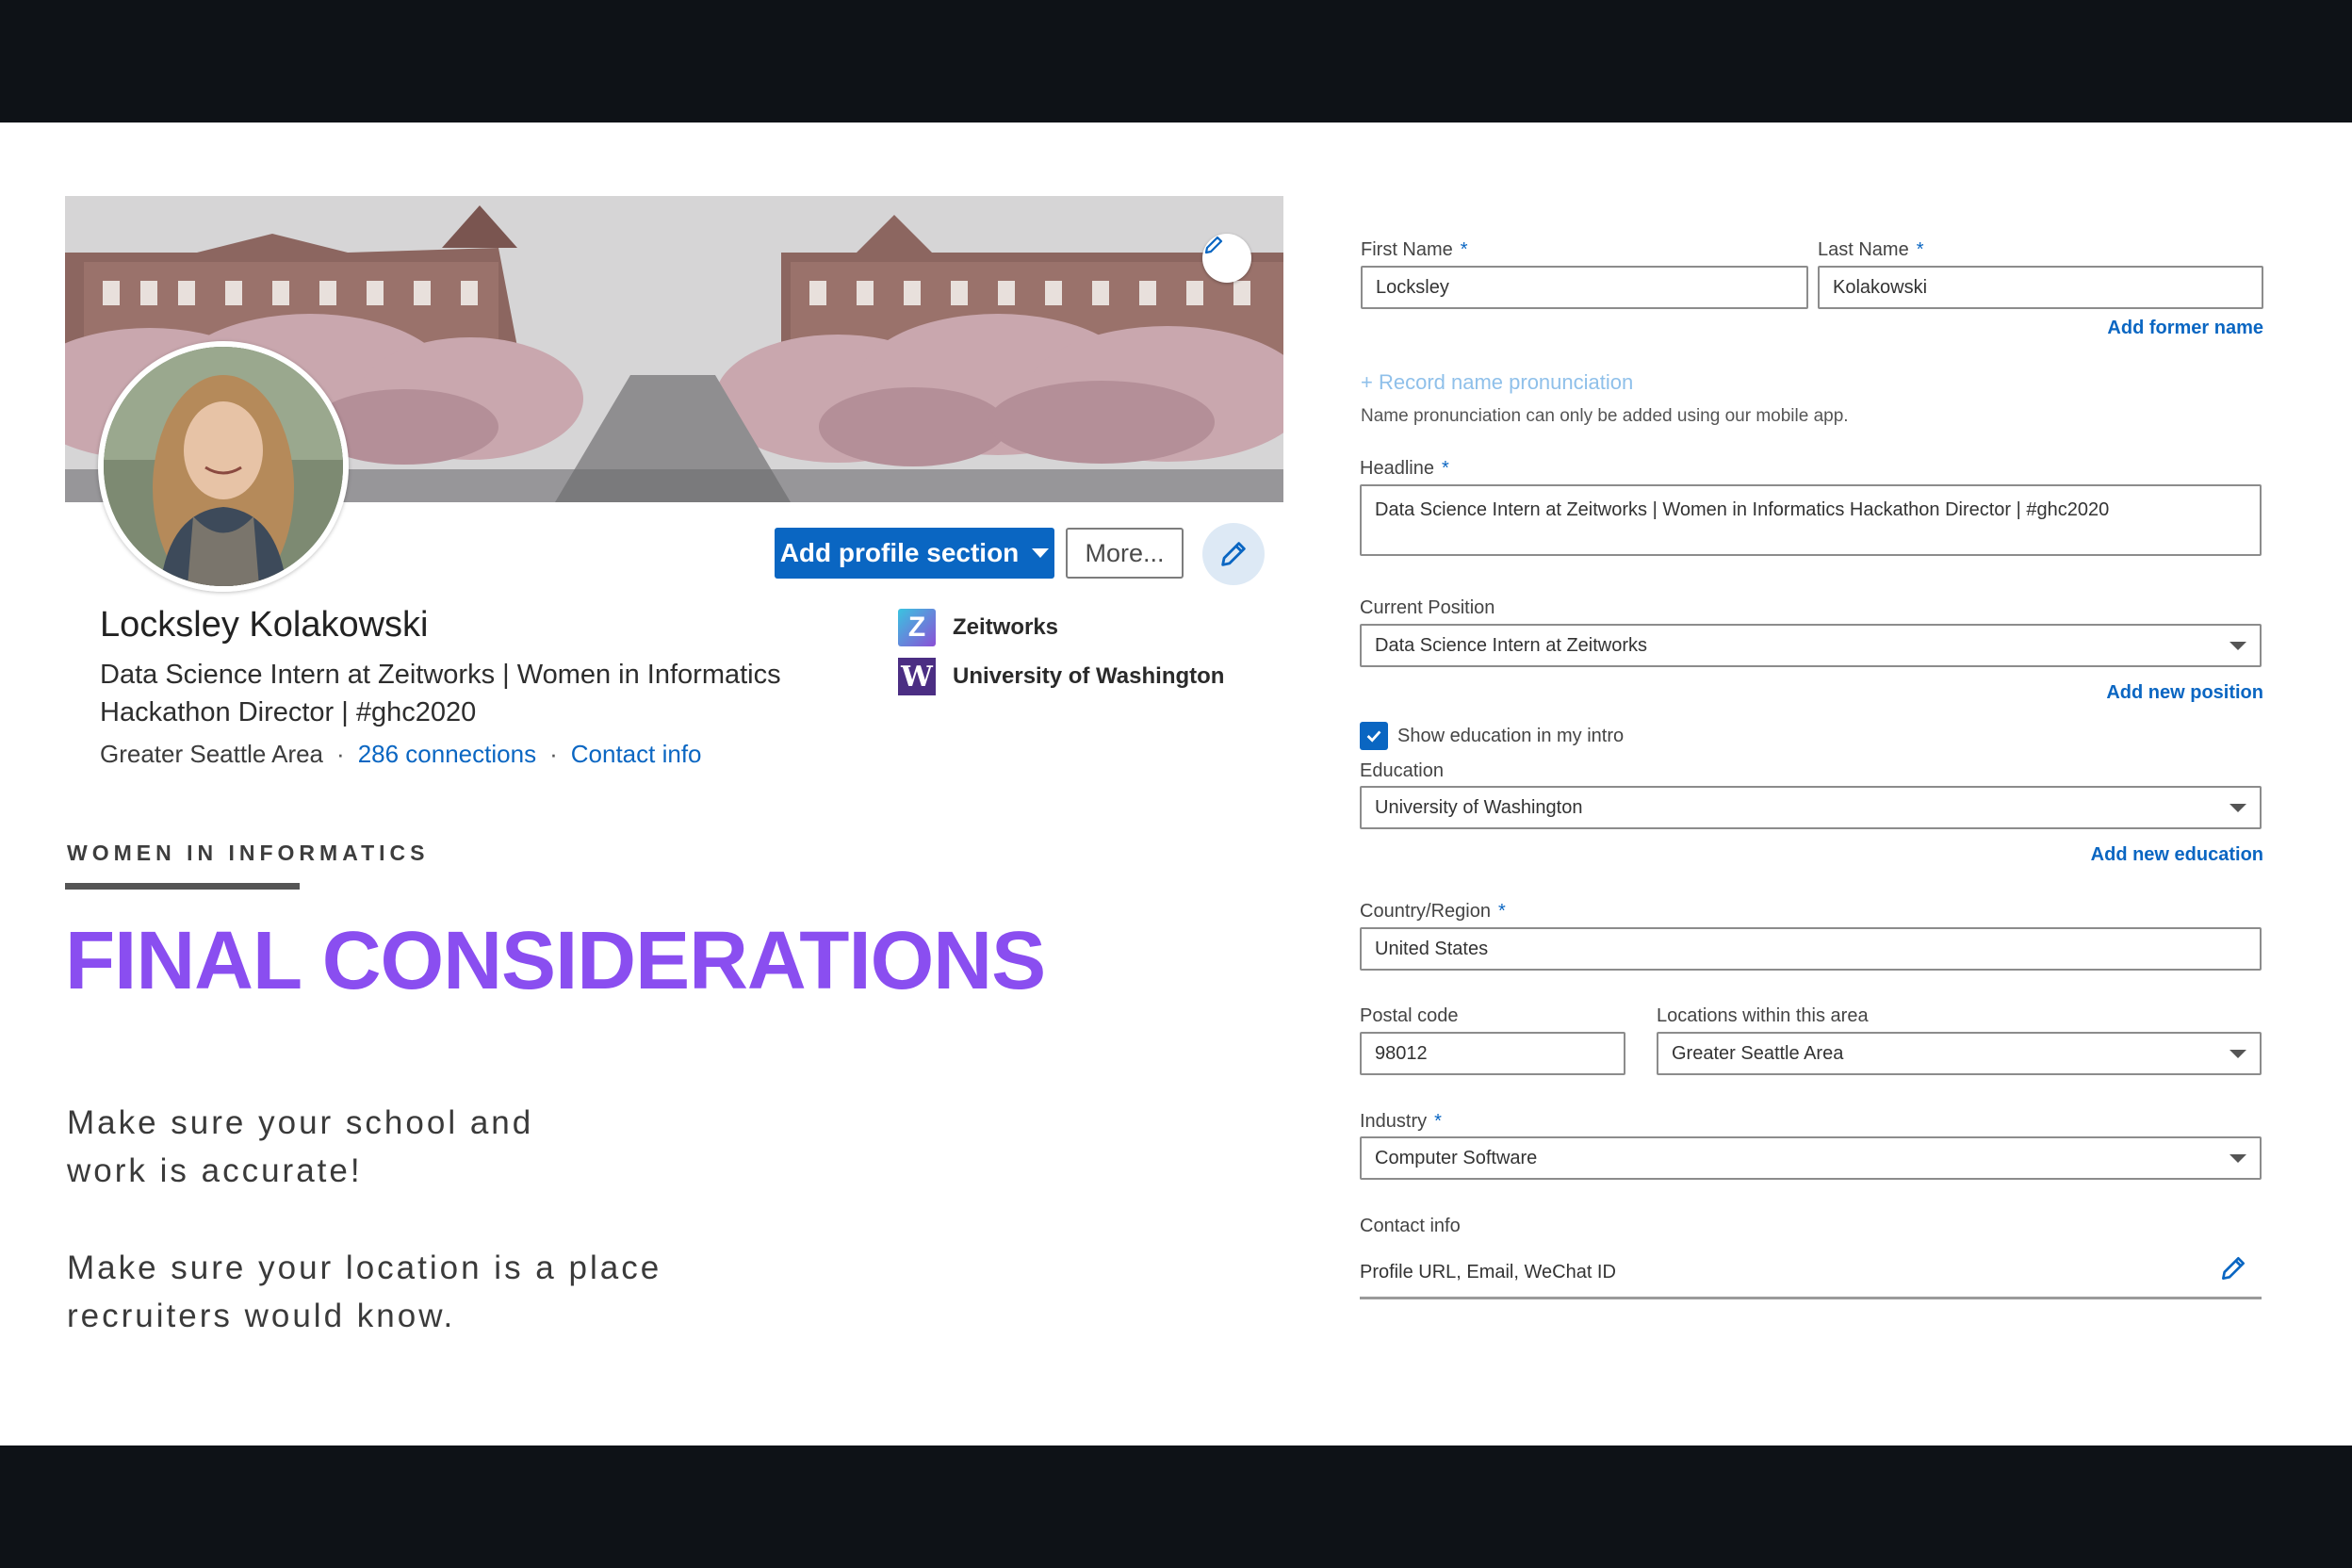 This screenshot has width=2352, height=1568. What do you see at coordinates (1401, 1121) in the screenshot?
I see `industry-label: Industry *` at bounding box center [1401, 1121].